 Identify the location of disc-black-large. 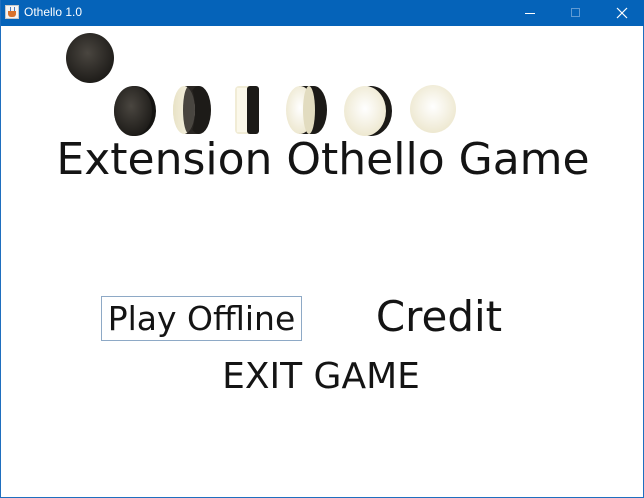
(90, 58).